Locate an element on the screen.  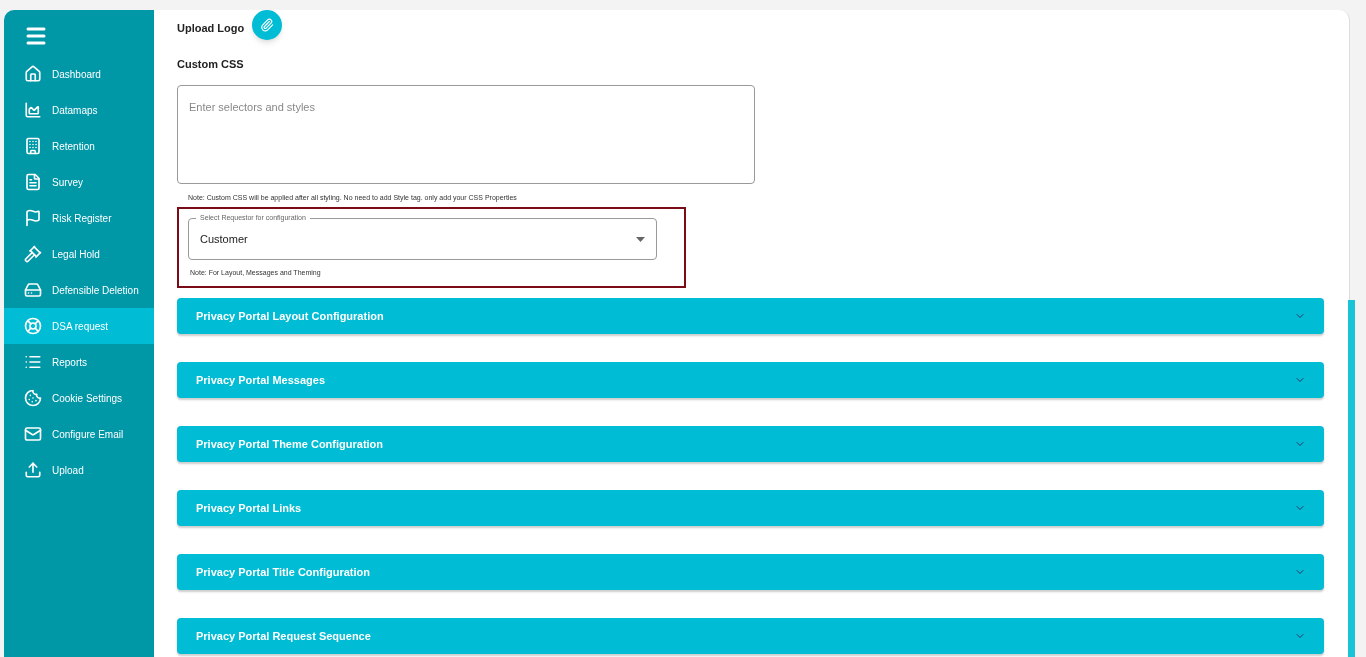
lifebuoy-icon is located at coordinates (33, 326).